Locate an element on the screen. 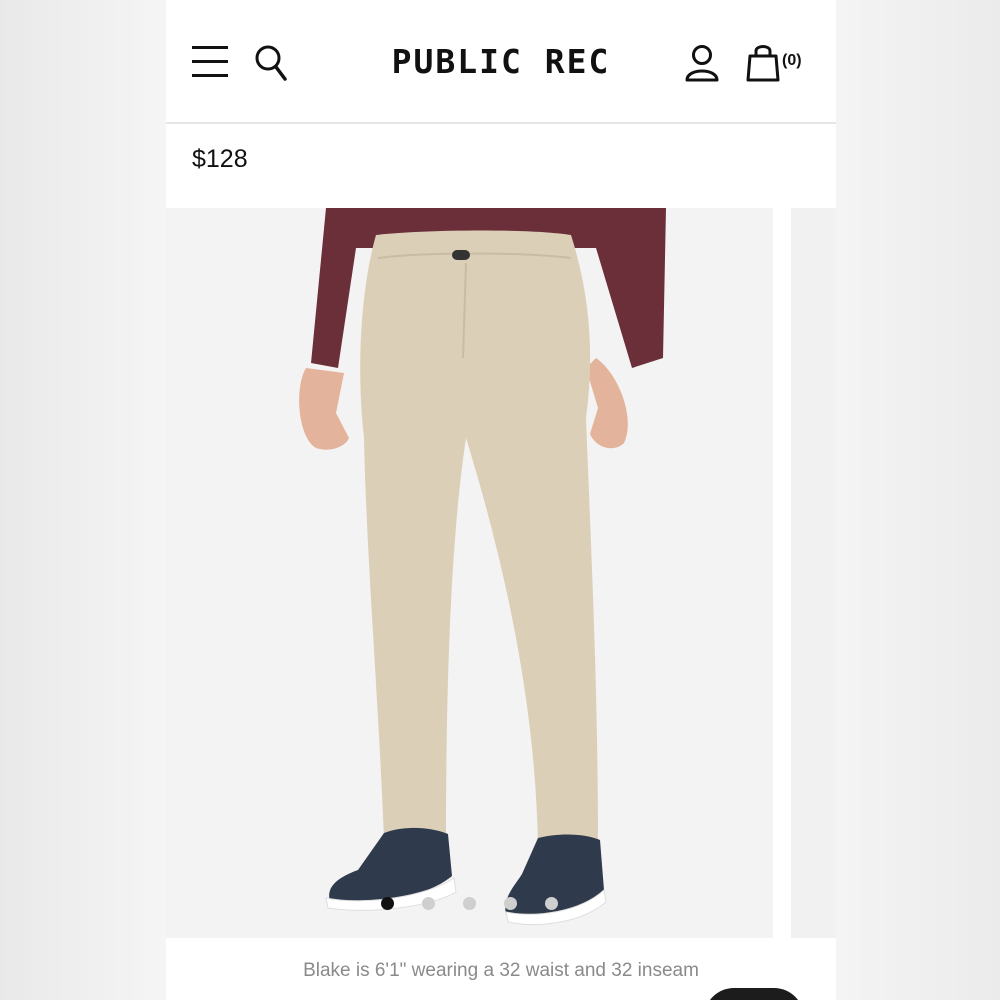 This screenshot has height=1000, width=1000. pants-button is located at coordinates (461, 255).